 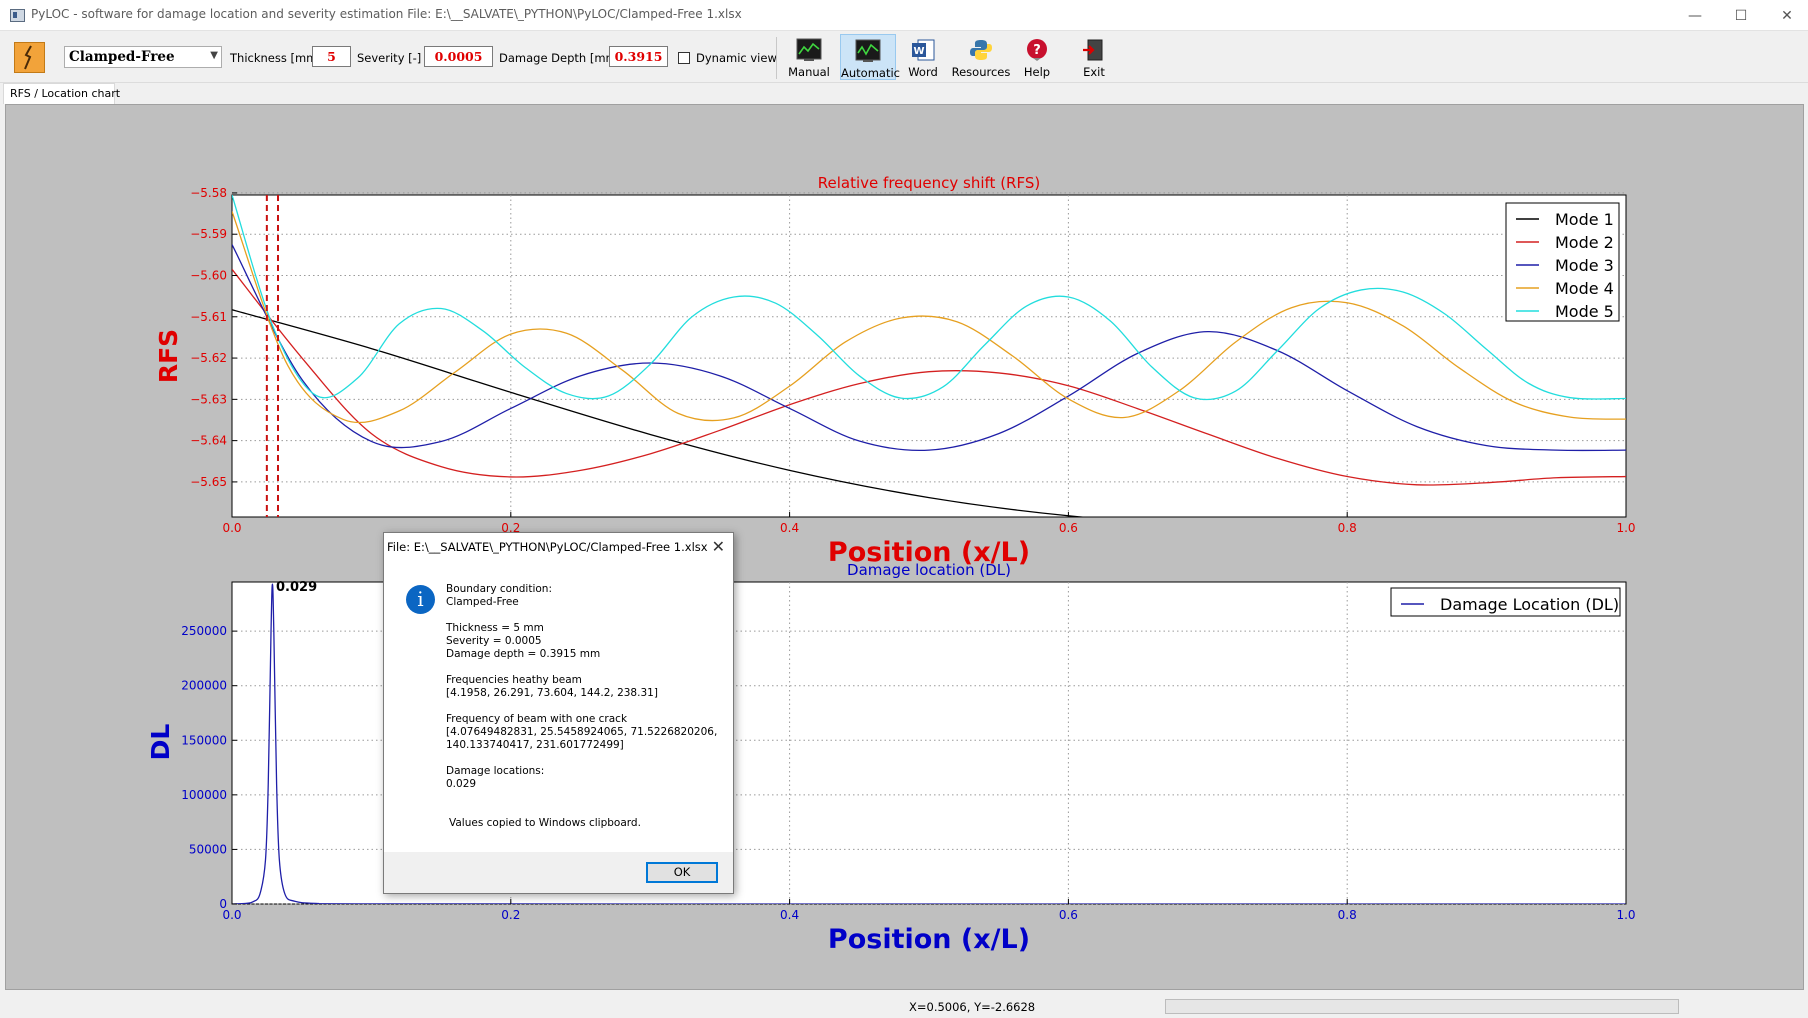 I want to click on boundary-condition-value: Clamped-Free, so click(x=122, y=57).